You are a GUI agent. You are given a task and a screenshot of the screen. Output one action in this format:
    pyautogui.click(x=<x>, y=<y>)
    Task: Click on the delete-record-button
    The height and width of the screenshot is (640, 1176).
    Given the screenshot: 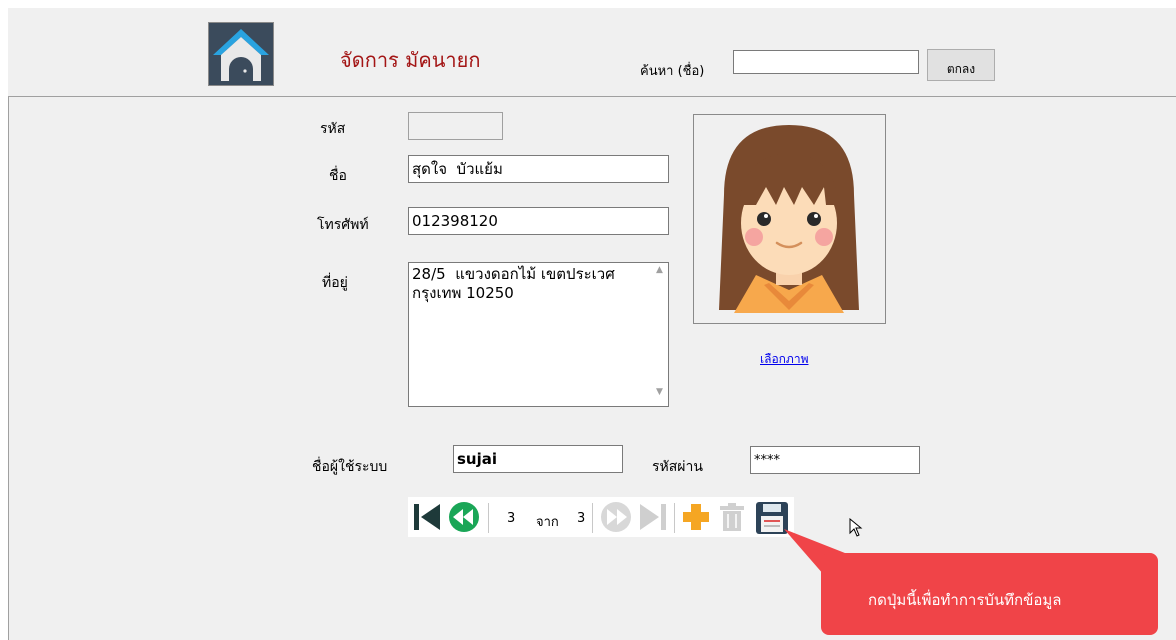 What is the action you would take?
    pyautogui.click(x=732, y=519)
    